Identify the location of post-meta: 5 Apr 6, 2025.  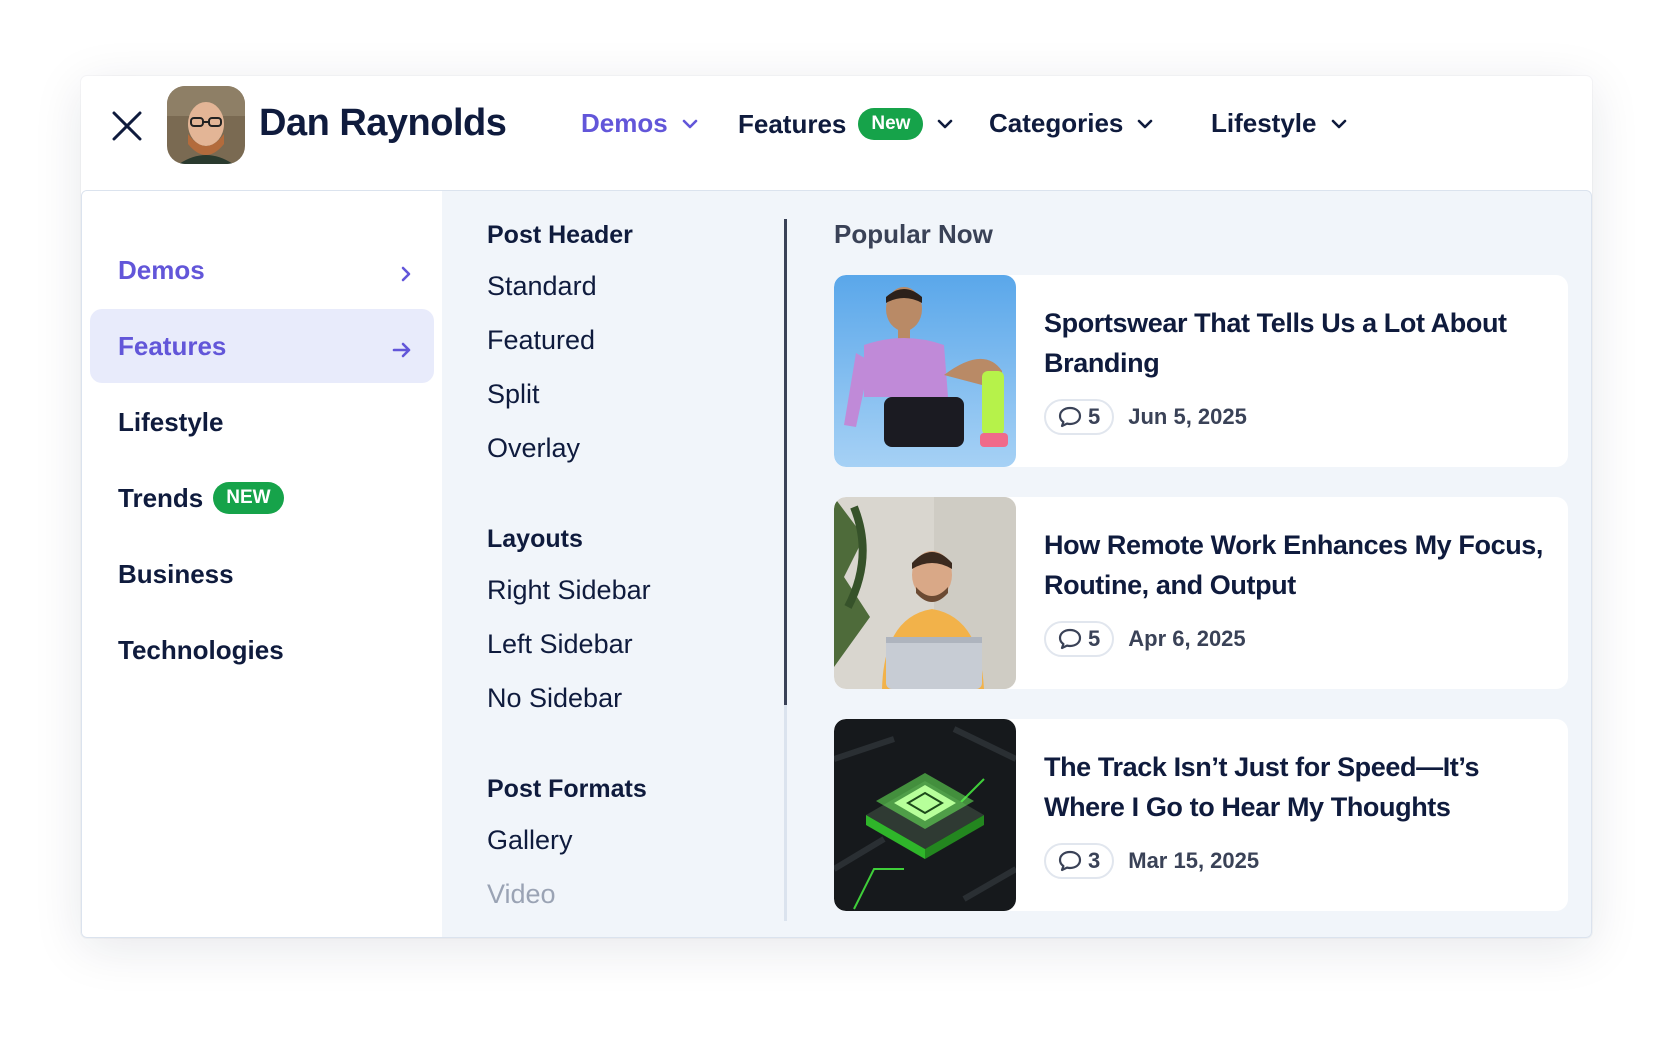
(1145, 639).